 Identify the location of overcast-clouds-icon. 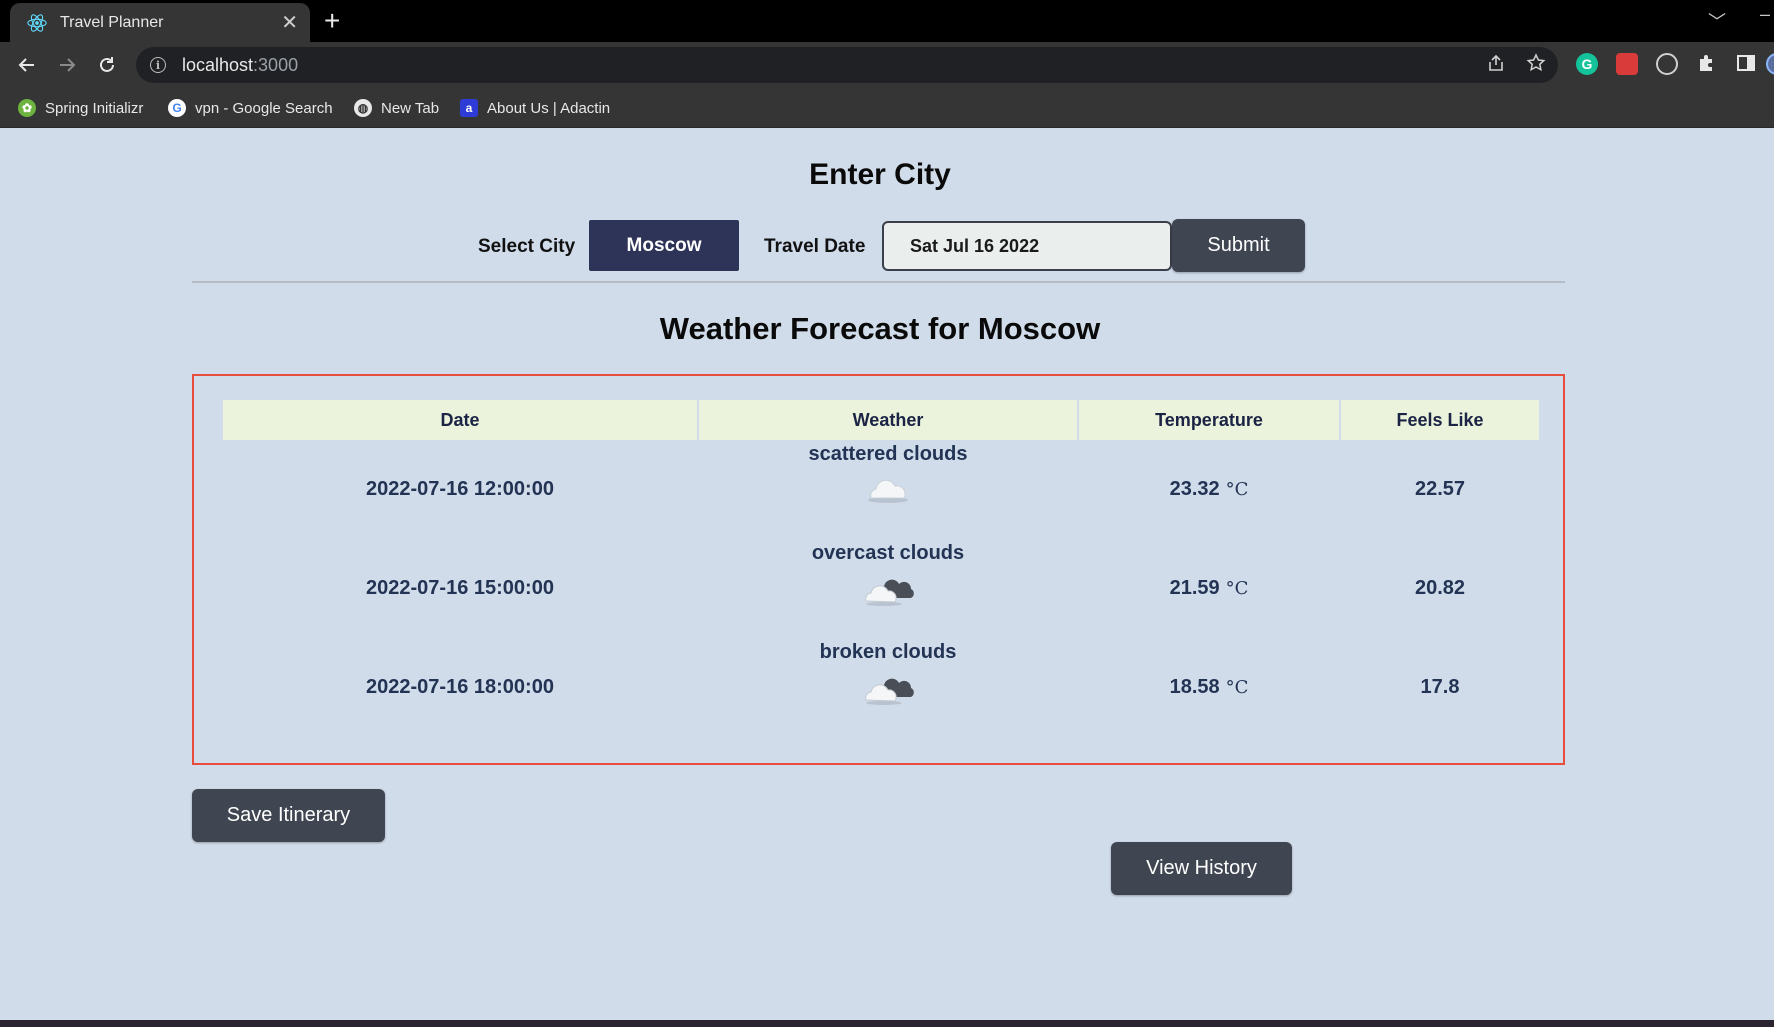
(889, 592).